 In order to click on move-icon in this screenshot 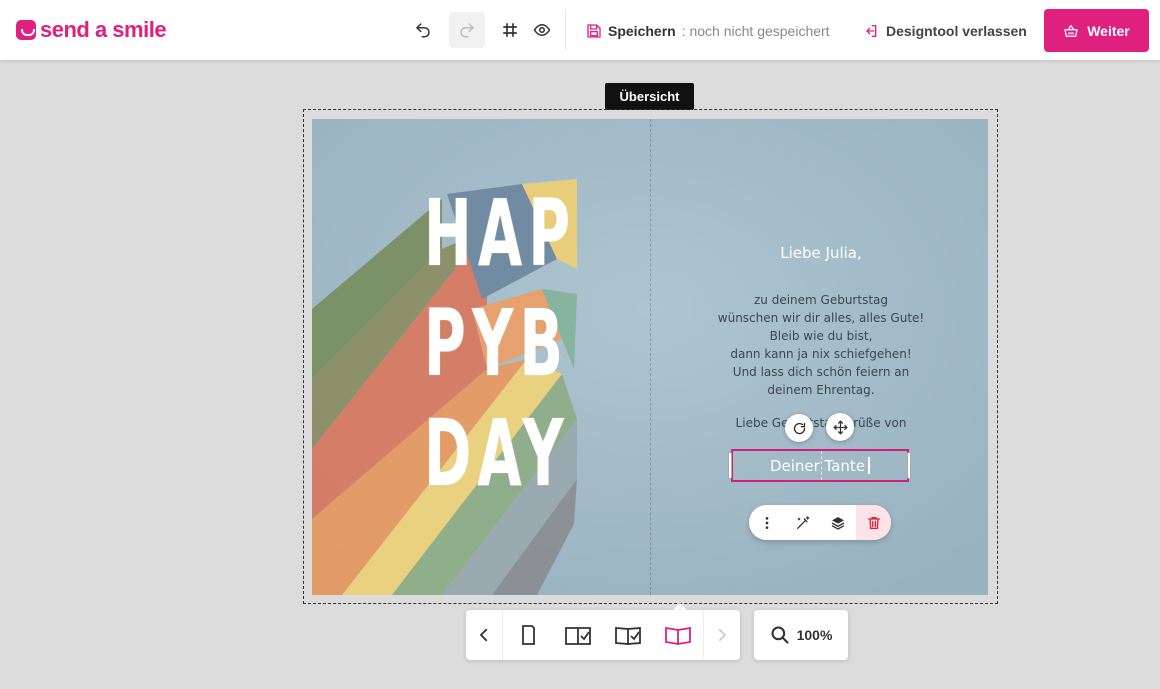, I will do `click(840, 427)`.